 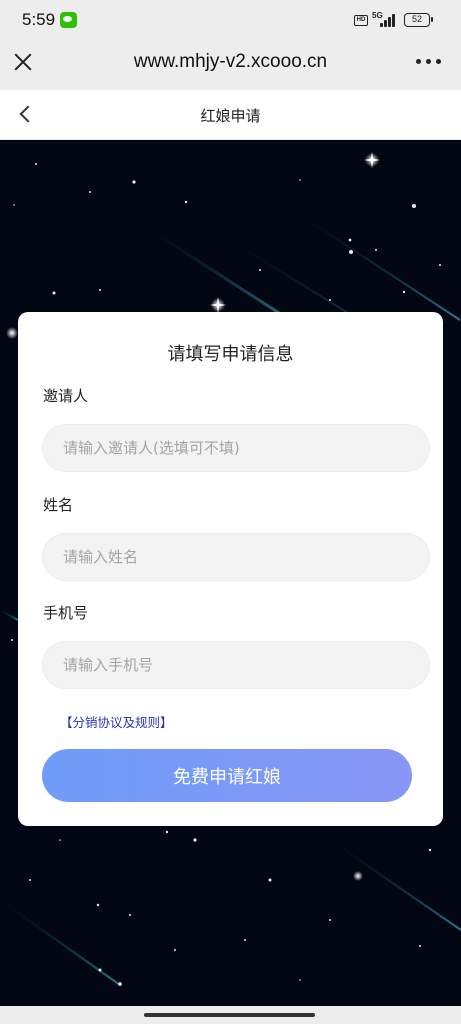 What do you see at coordinates (236, 665) in the screenshot?
I see `phone-input` at bounding box center [236, 665].